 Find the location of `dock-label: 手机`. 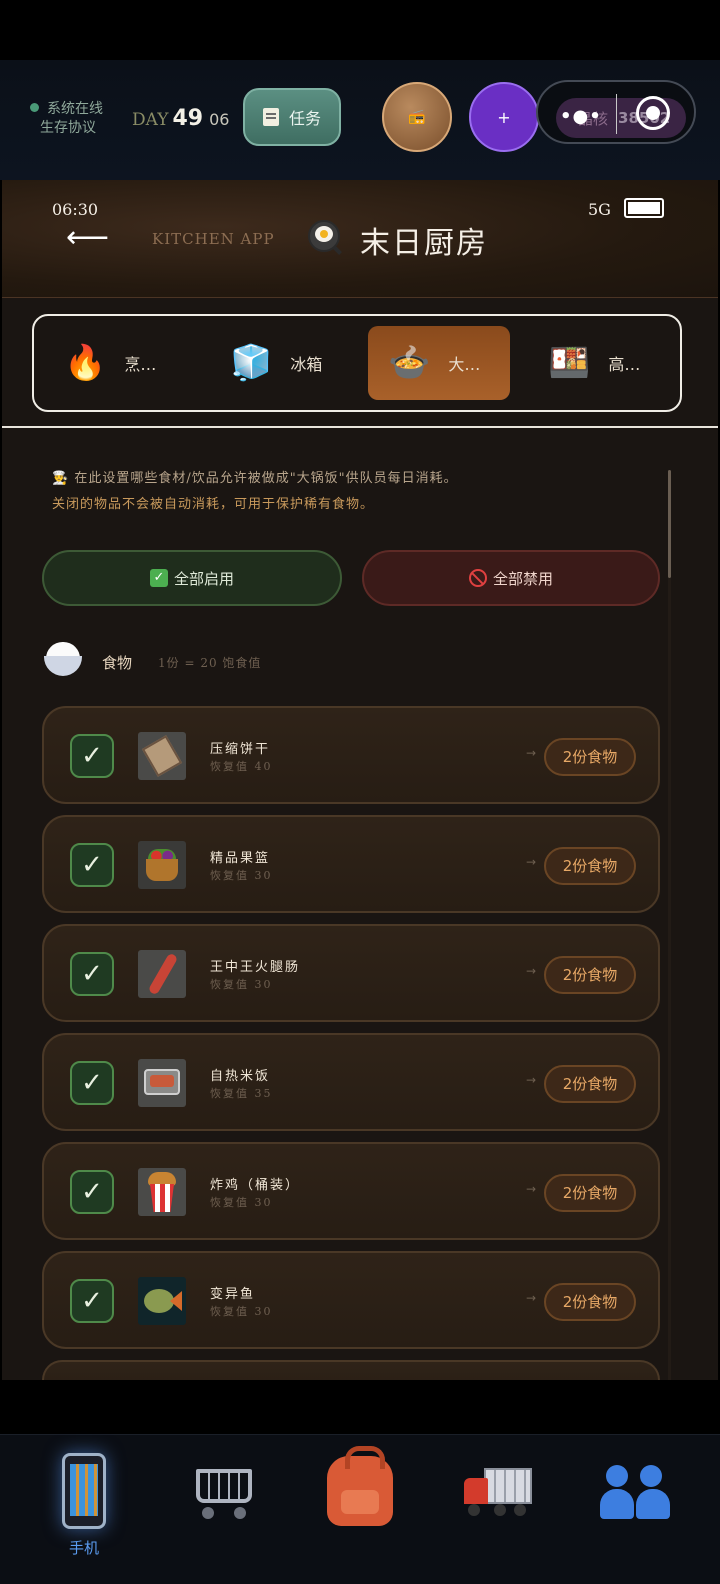

dock-label: 手机 is located at coordinates (83, 1548).